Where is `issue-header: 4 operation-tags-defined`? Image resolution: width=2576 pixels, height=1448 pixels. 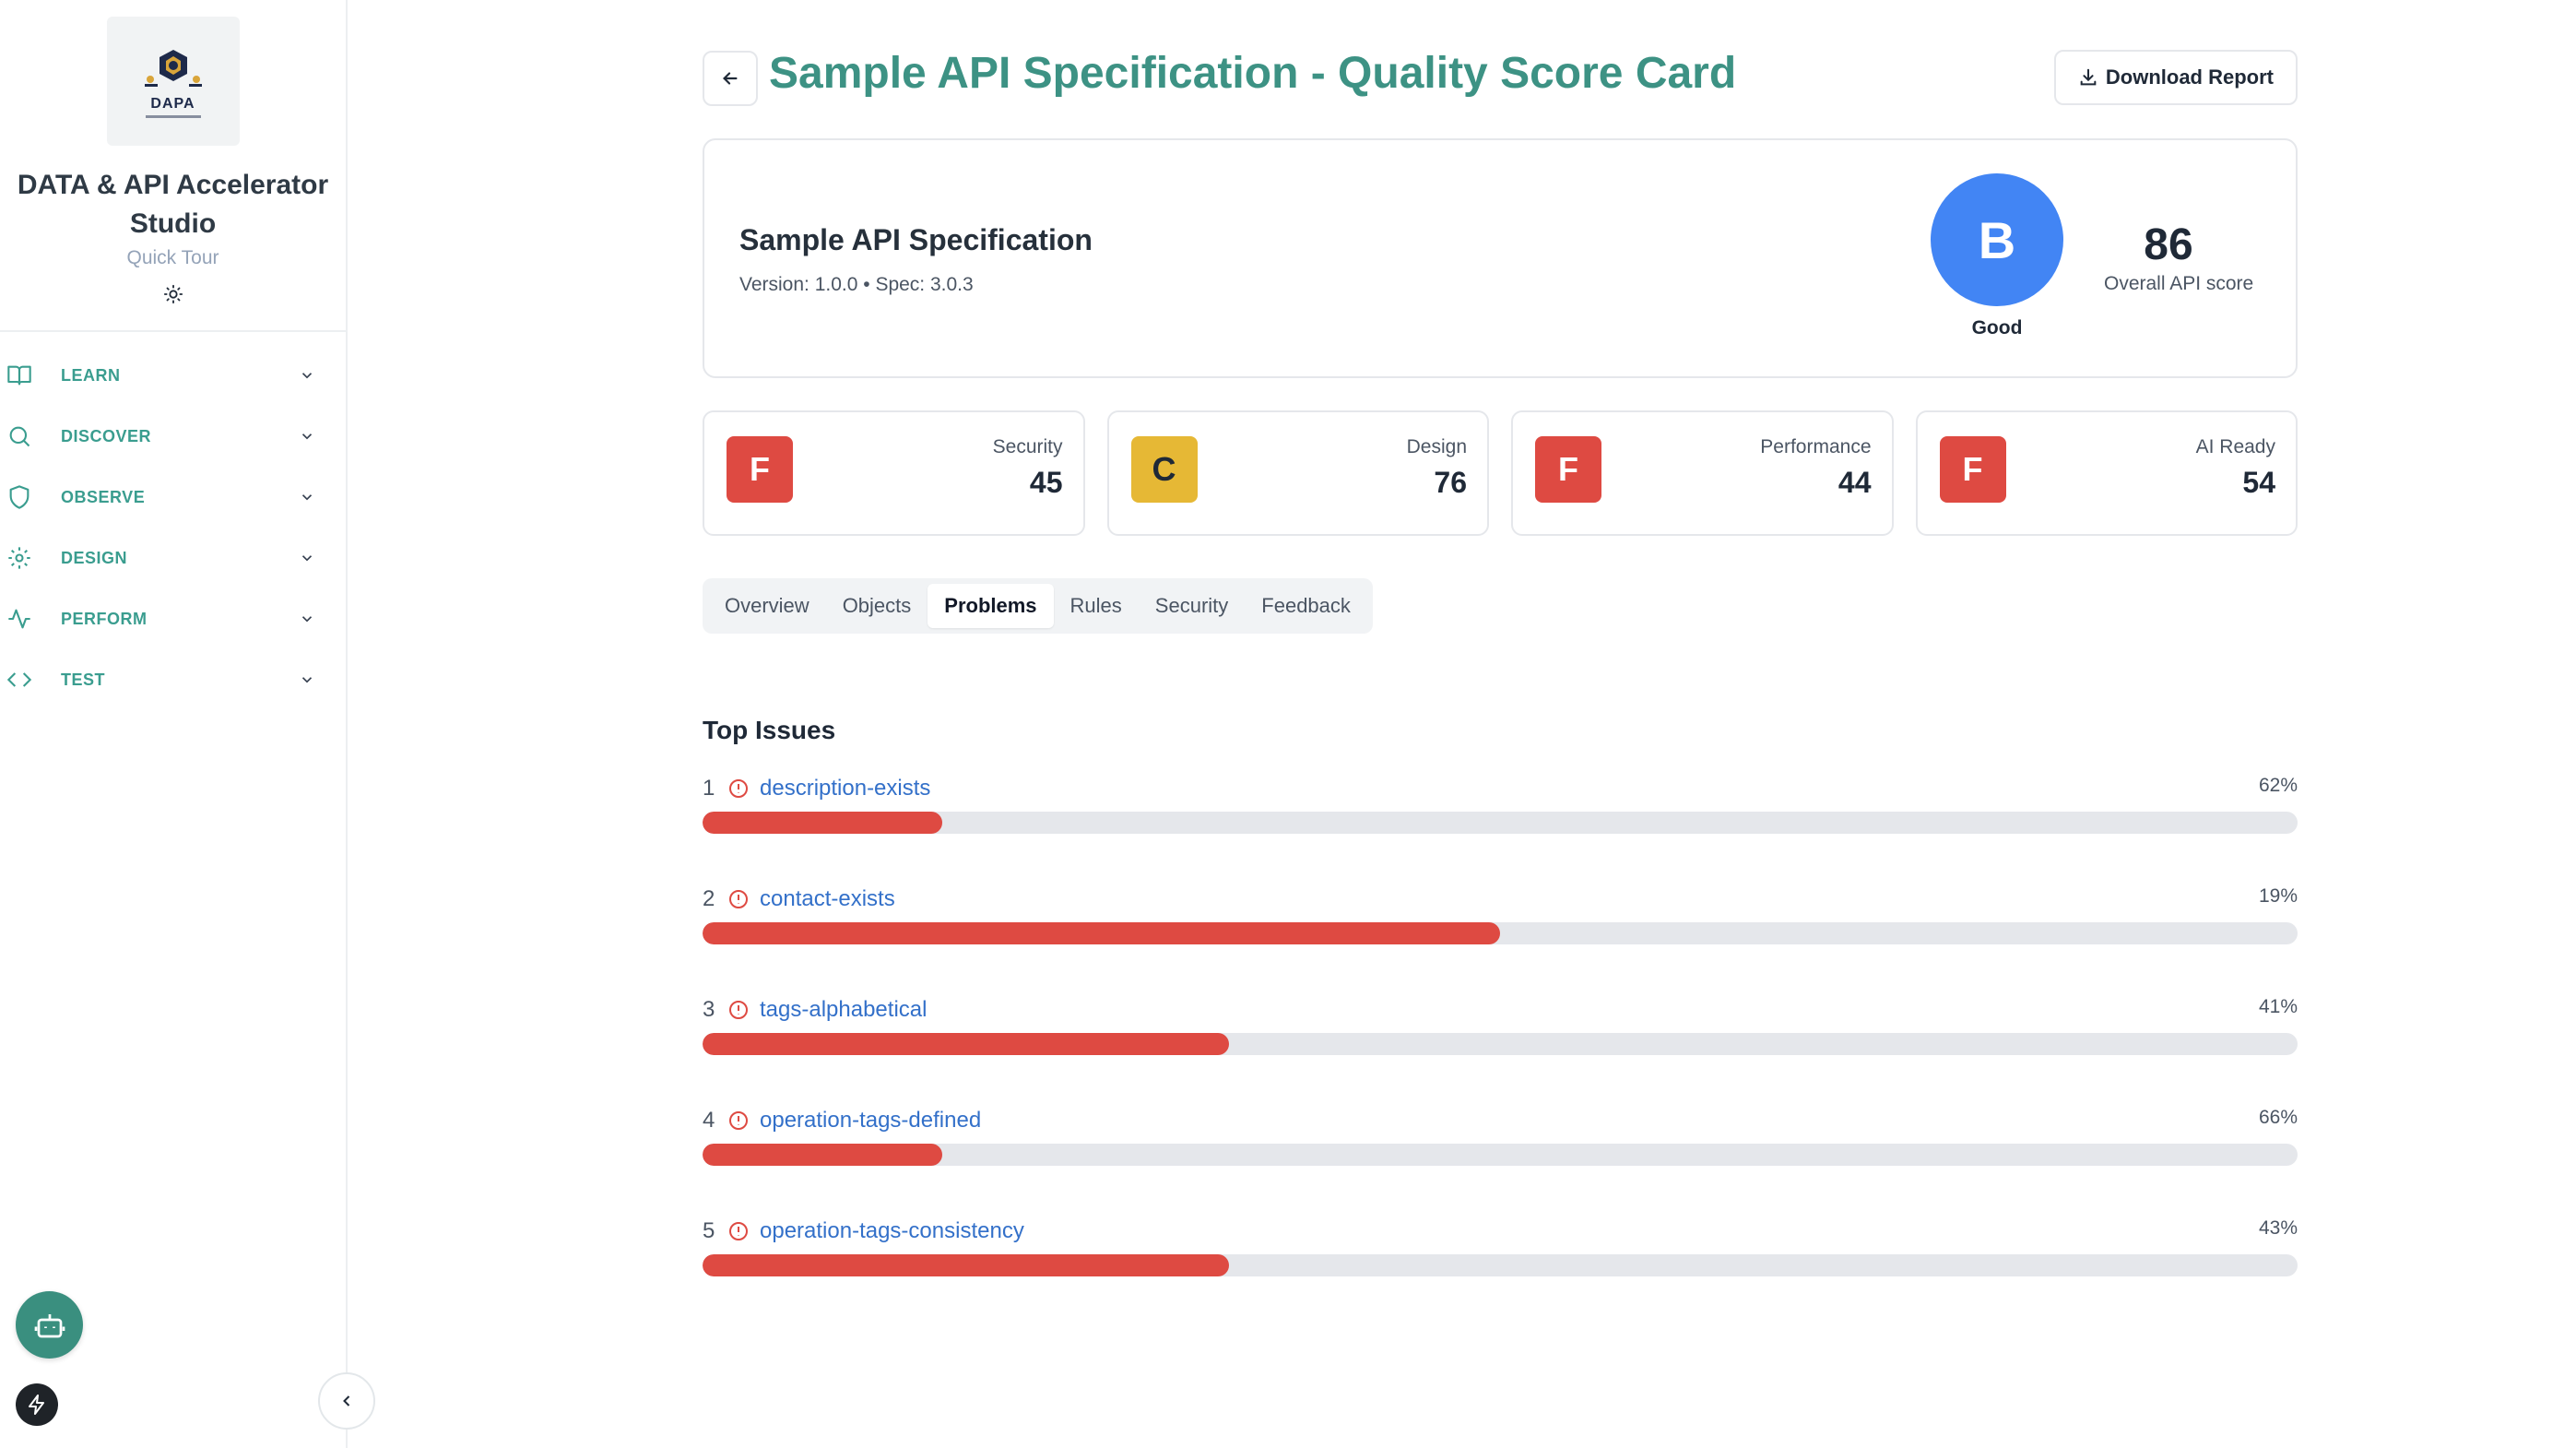 issue-header: 4 operation-tags-defined is located at coordinates (842, 1120).